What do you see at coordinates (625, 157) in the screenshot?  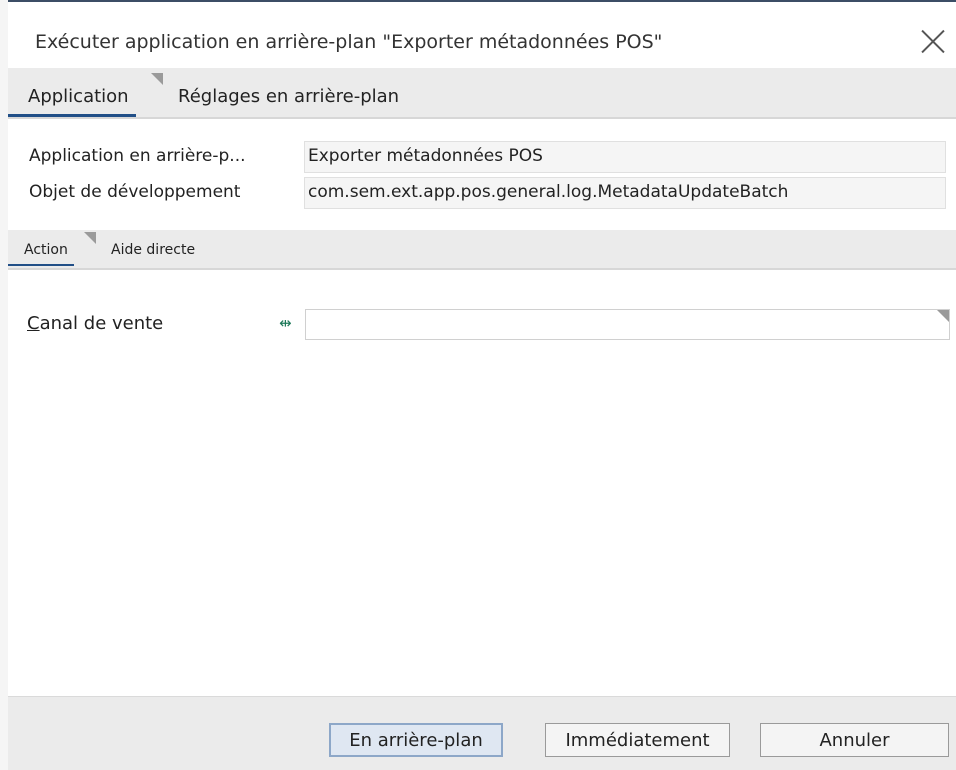 I see `info-value-application: Exporter métadonnées POS` at bounding box center [625, 157].